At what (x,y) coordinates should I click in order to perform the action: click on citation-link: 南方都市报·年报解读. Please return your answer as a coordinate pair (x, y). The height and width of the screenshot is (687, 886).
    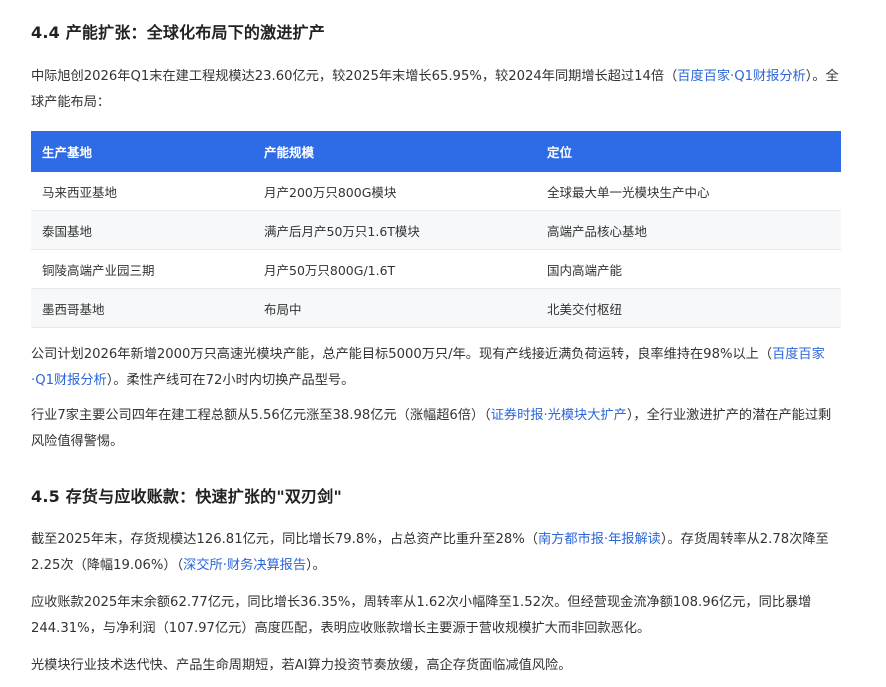
    Looking at the image, I should click on (599, 539).